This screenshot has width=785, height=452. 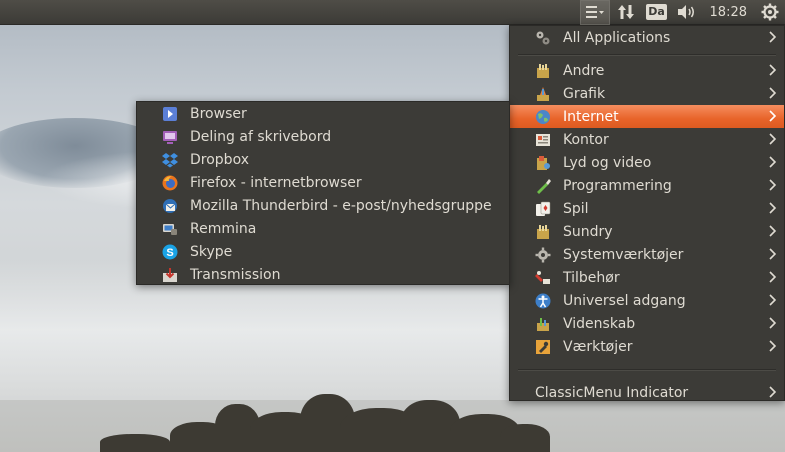 I want to click on keyboard-layout-icon: Da, so click(x=656, y=12).